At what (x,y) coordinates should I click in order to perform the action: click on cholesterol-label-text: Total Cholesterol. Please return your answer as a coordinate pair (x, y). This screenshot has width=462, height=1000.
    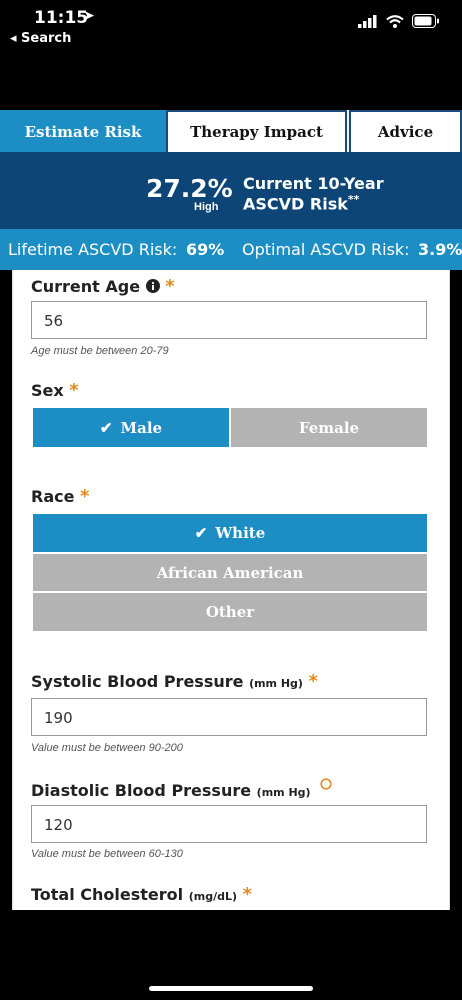
    Looking at the image, I should click on (107, 894).